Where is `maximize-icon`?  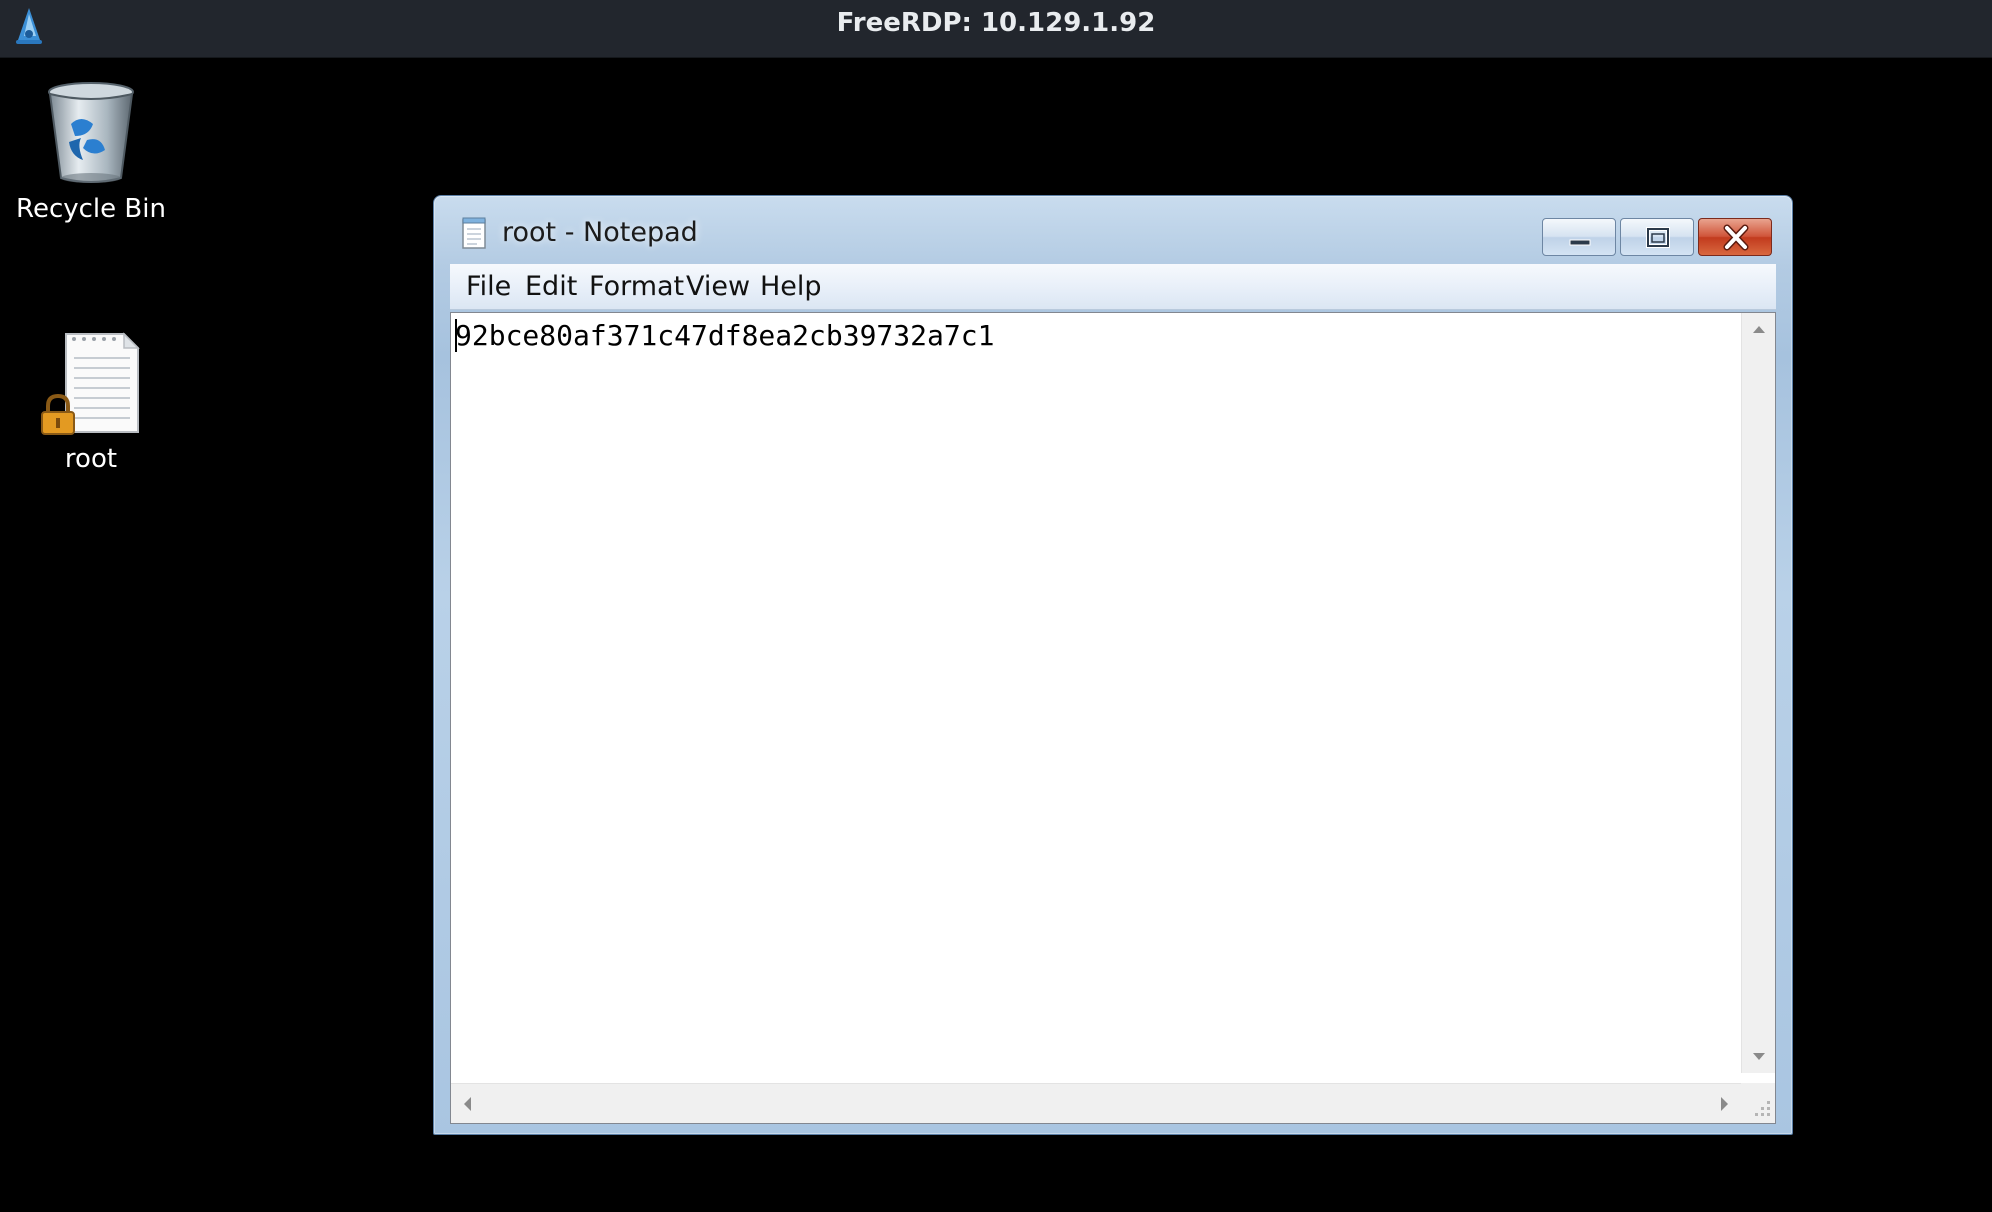 maximize-icon is located at coordinates (1658, 237).